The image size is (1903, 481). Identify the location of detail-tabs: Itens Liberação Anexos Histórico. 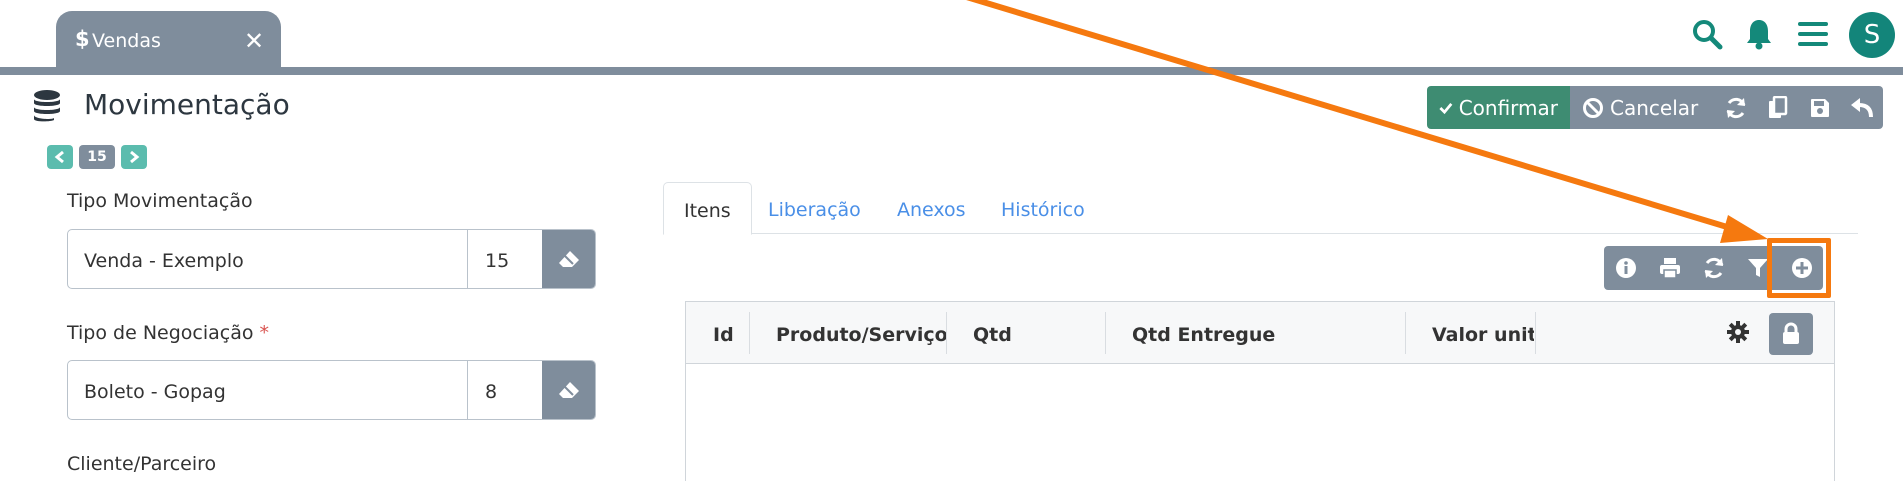
(1260, 208).